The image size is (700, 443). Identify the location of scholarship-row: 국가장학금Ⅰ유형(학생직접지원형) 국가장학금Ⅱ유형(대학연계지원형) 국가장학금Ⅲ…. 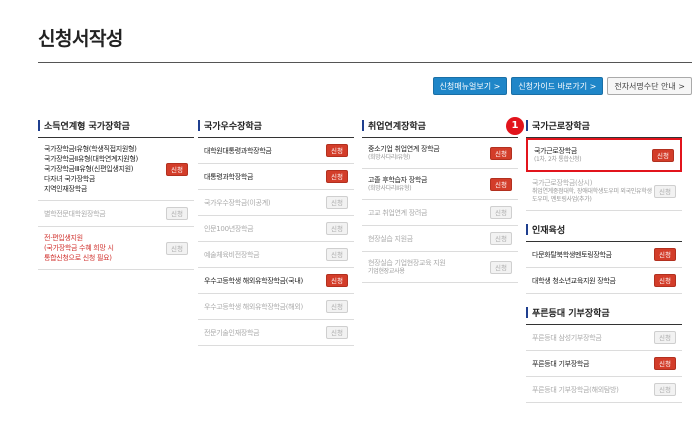
(116, 169).